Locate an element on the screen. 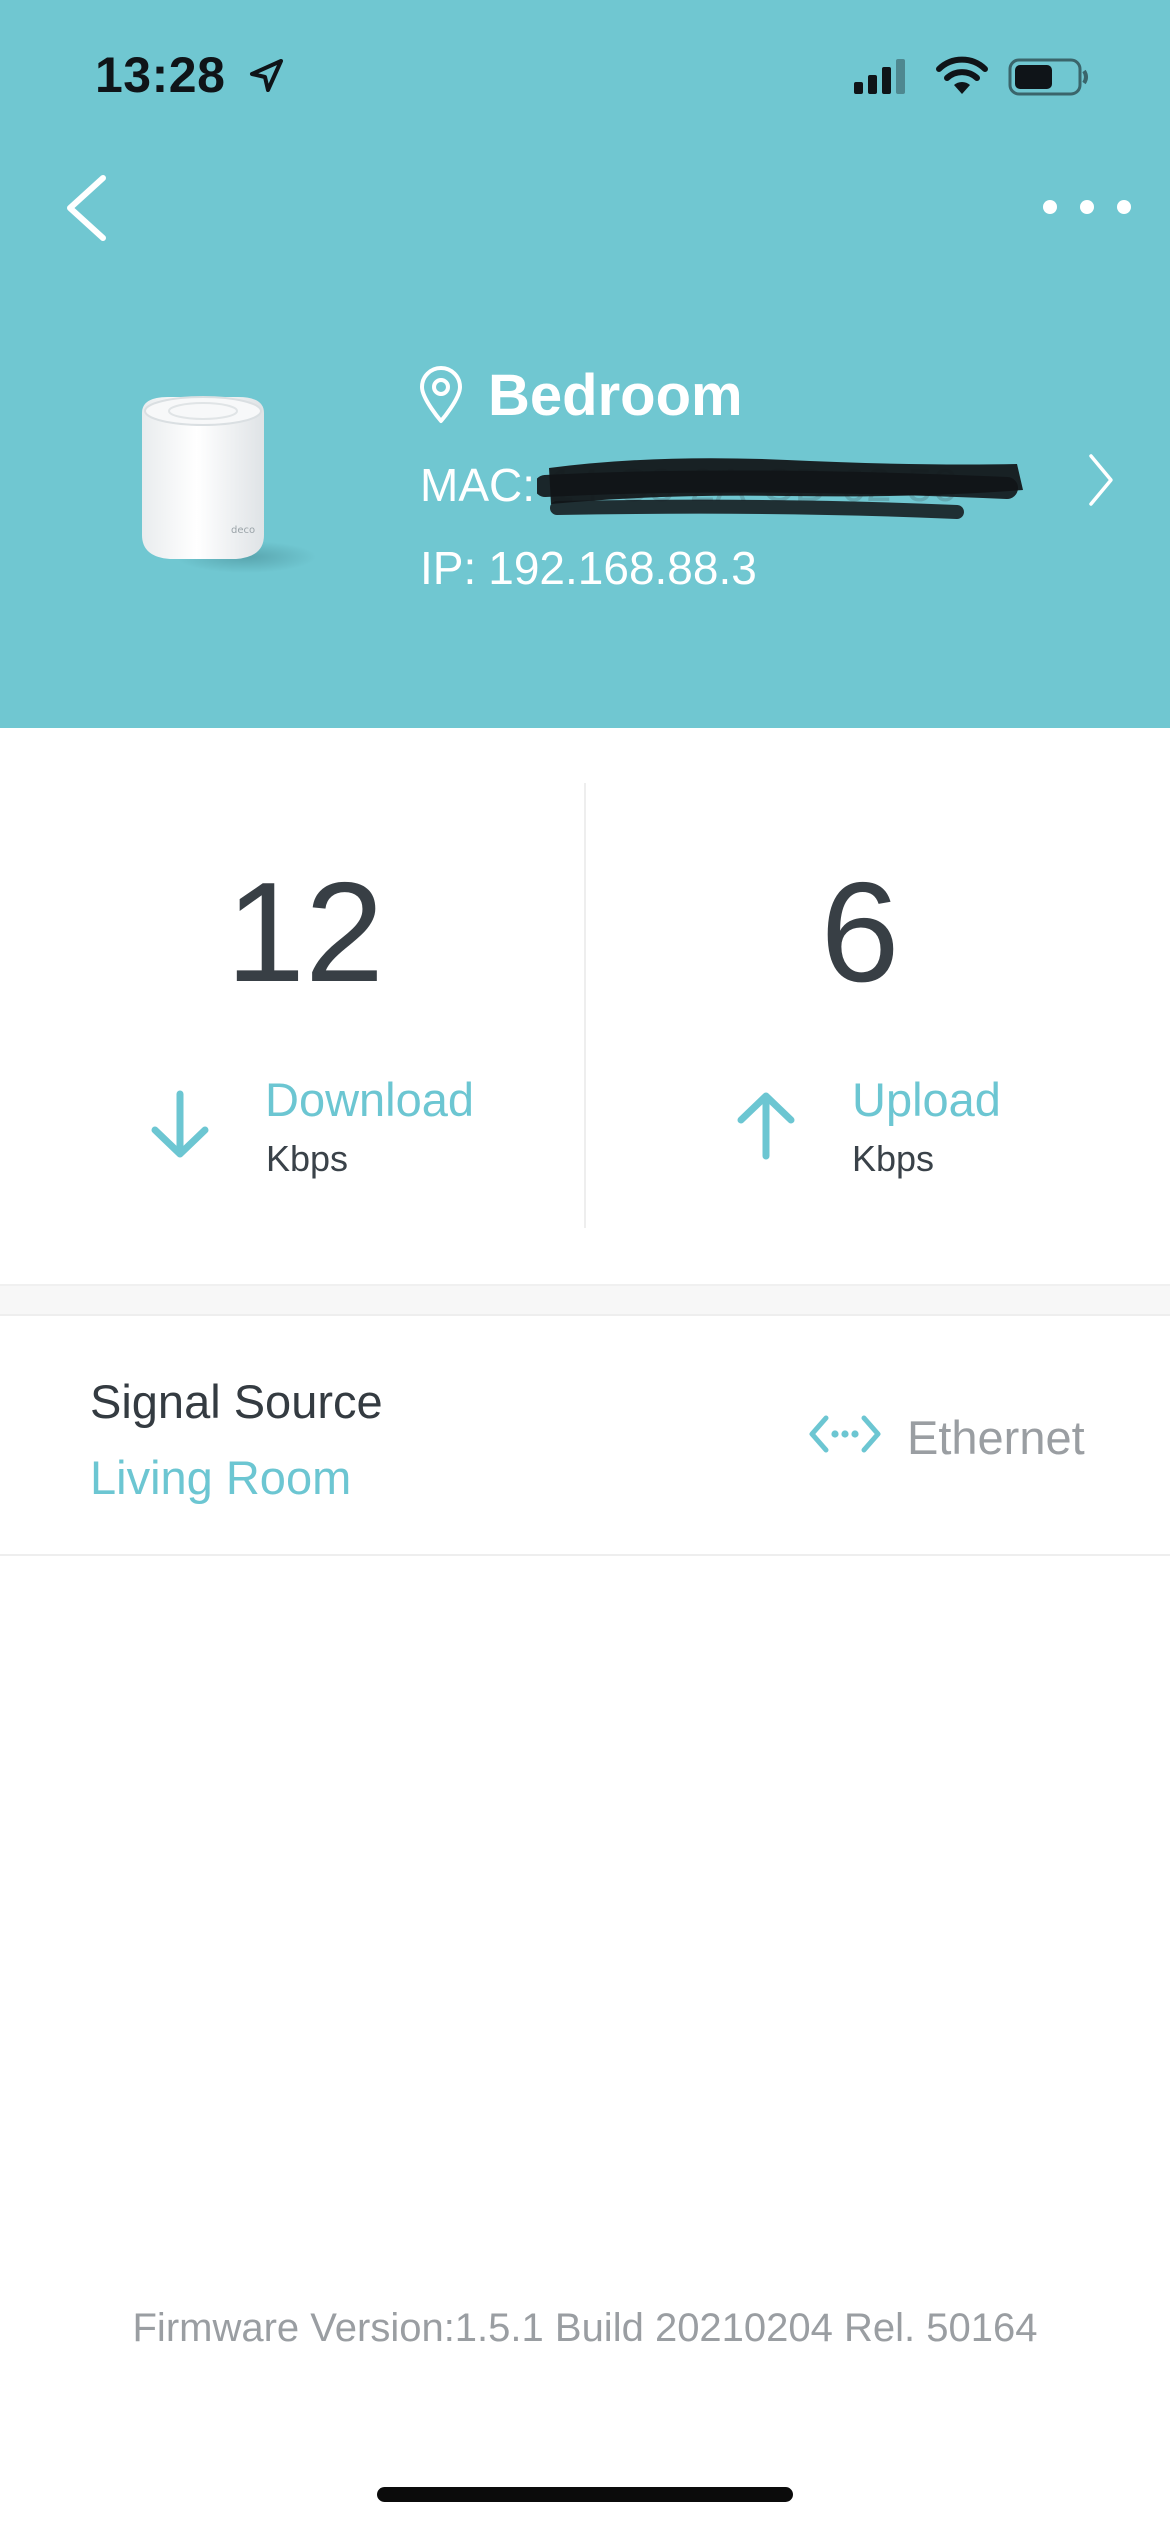 The width and height of the screenshot is (1170, 2532). battery-icon is located at coordinates (1048, 77).